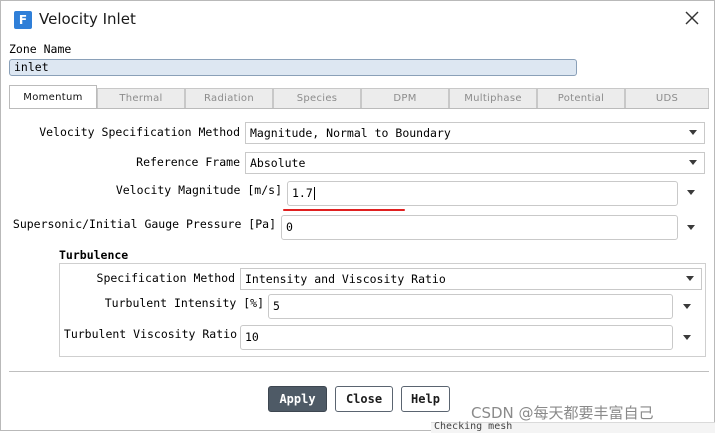 Image resolution: width=715 pixels, height=433 pixels. What do you see at coordinates (357, 20) in the screenshot?
I see `title-bar: F Velocity Inlet` at bounding box center [357, 20].